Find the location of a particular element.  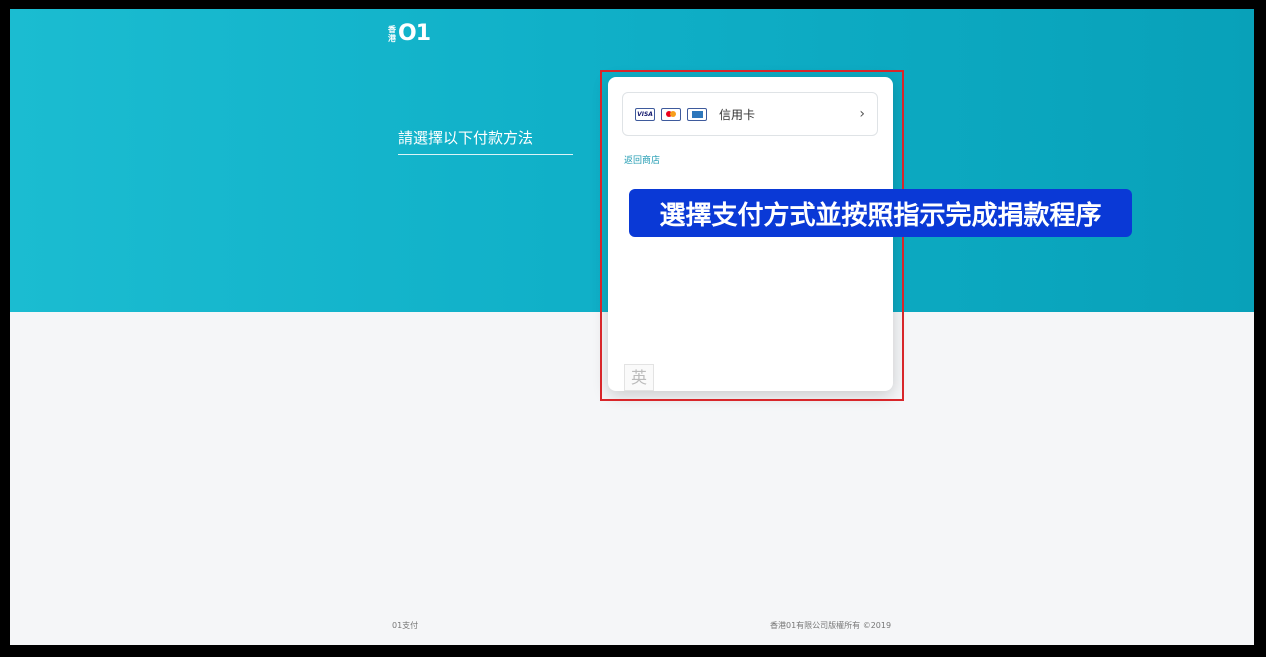

logo-mark: O1 is located at coordinates (414, 33).